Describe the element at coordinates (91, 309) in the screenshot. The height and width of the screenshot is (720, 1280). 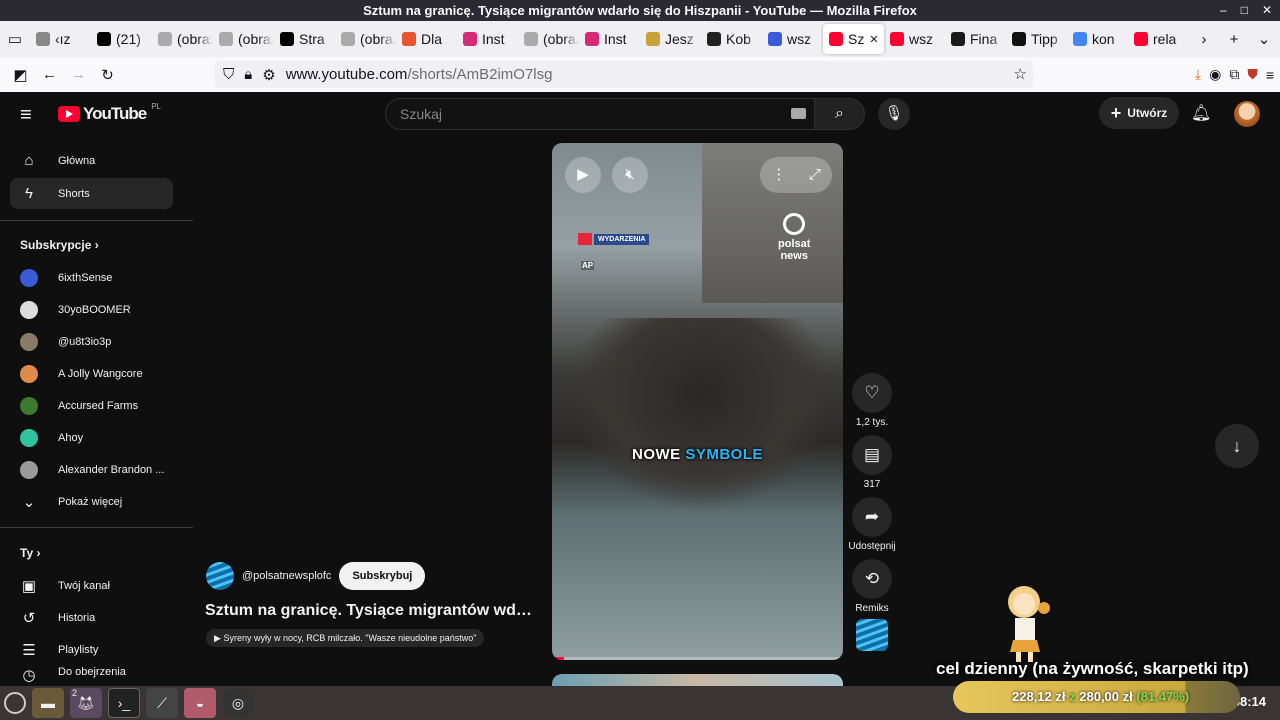
I see `sidebar-subscription-item: 30yoBOOMER` at that location.